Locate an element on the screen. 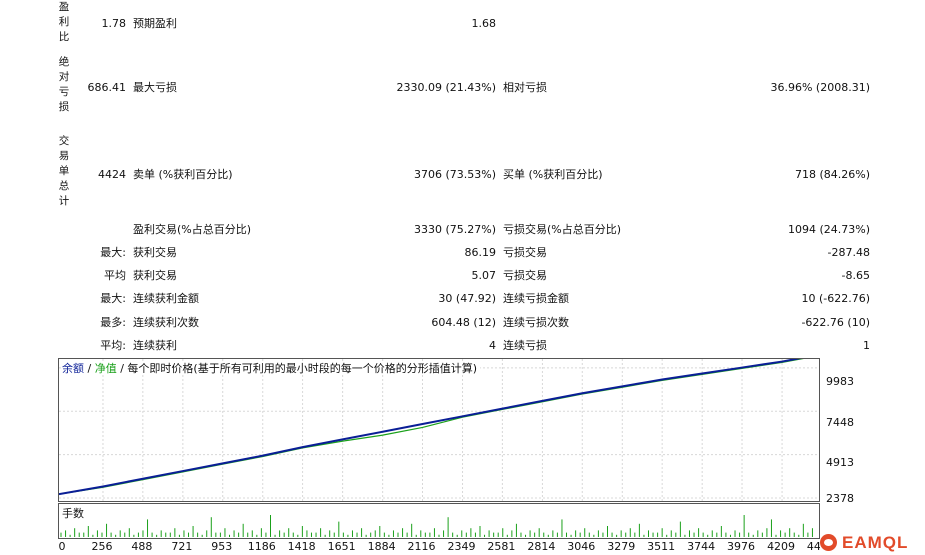  x-tick-label: 2814 is located at coordinates (541, 546).